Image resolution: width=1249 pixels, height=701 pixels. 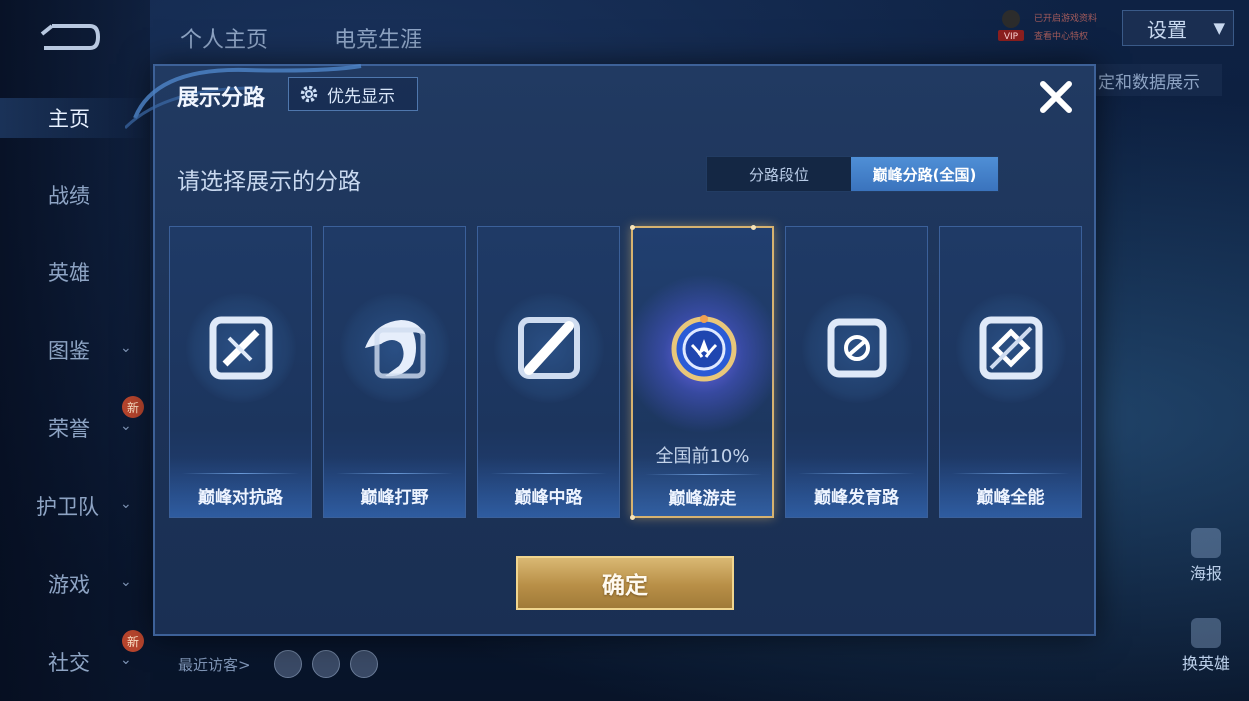 I want to click on modal-title: 展示分路, so click(x=221, y=98).